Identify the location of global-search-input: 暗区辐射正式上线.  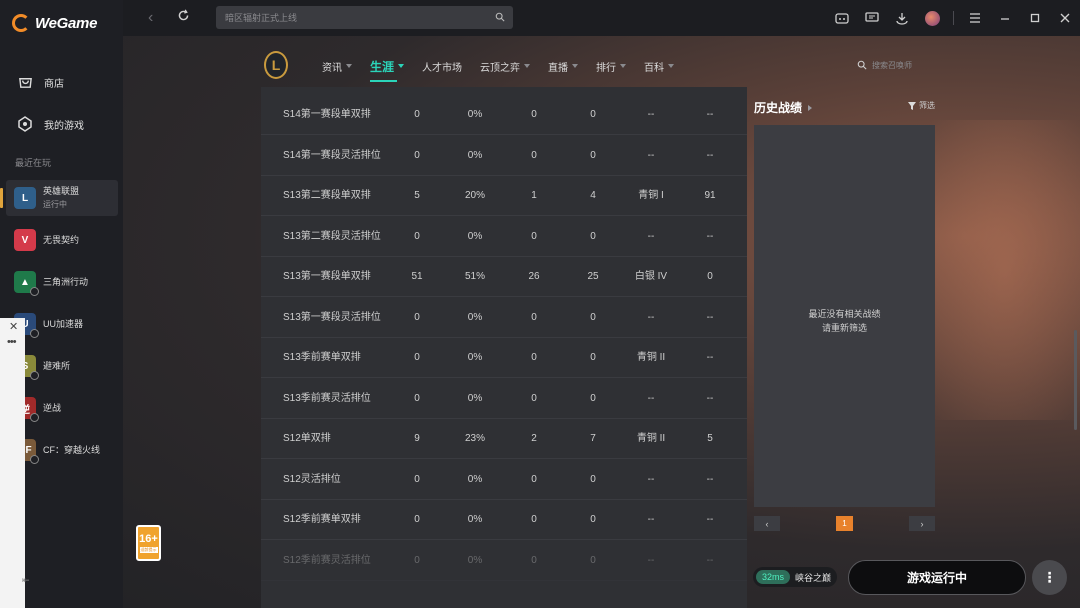
(364, 17).